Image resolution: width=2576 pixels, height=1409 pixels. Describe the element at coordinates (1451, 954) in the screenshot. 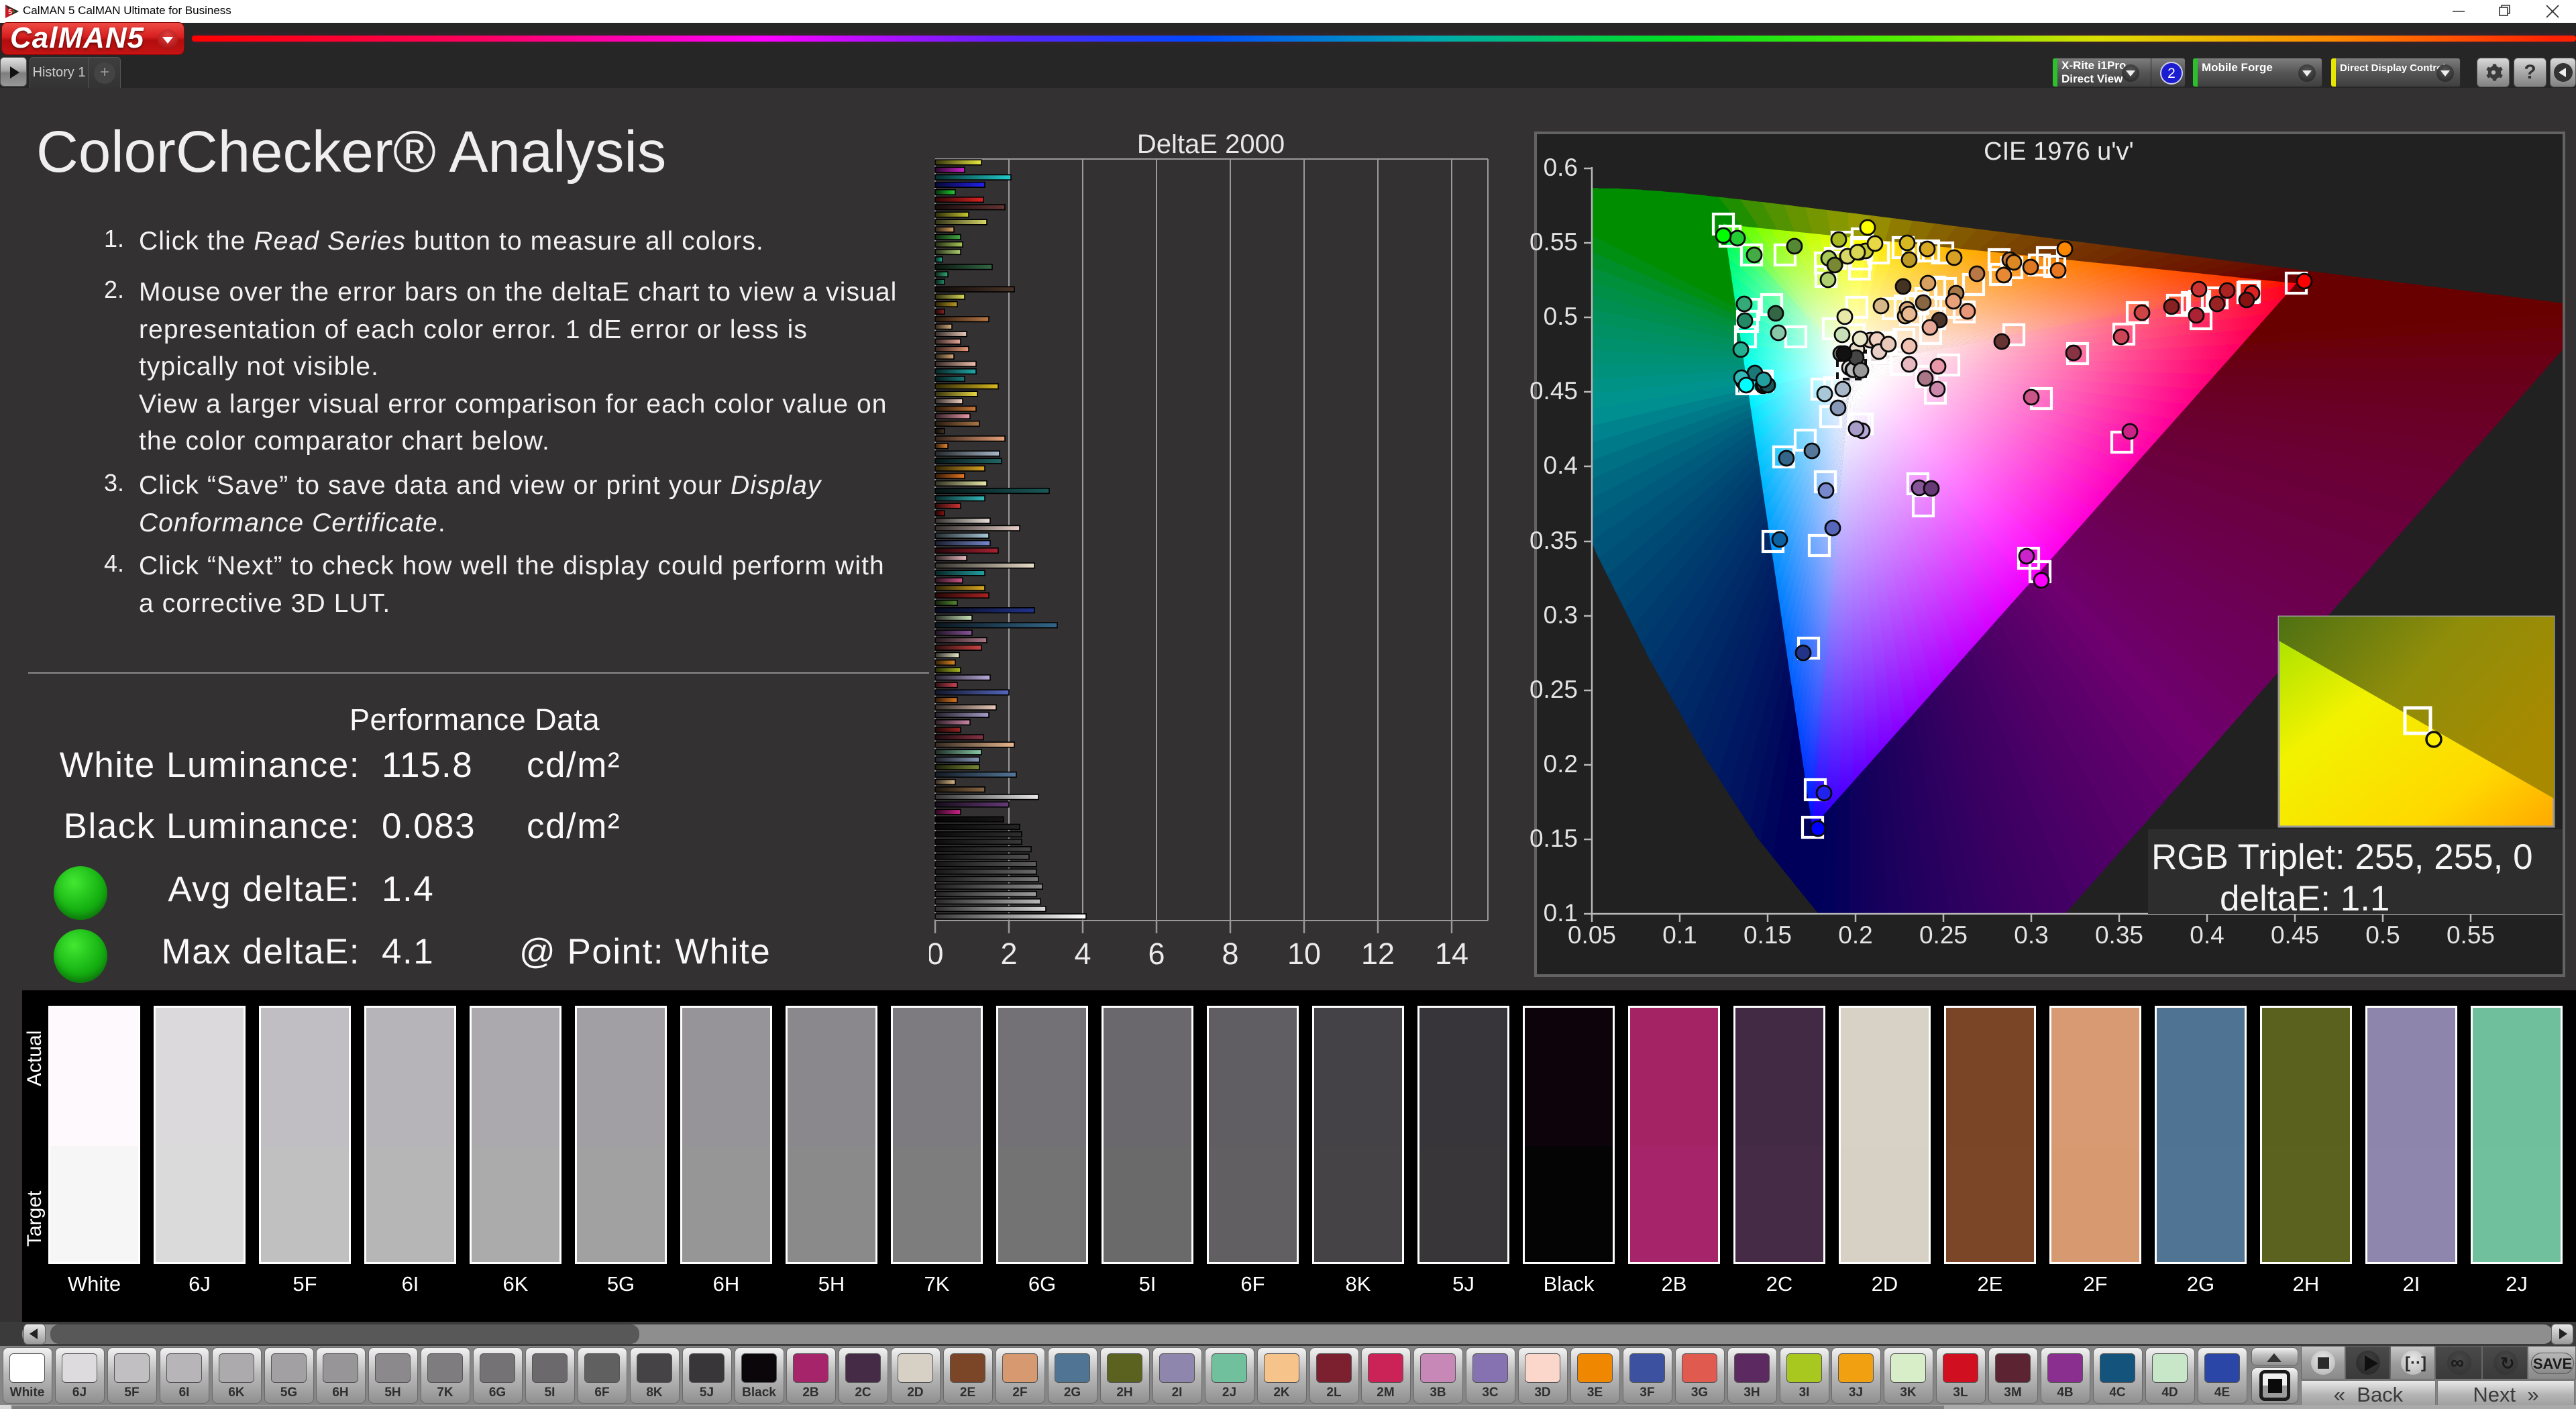

I see `svg-text: 14` at that location.